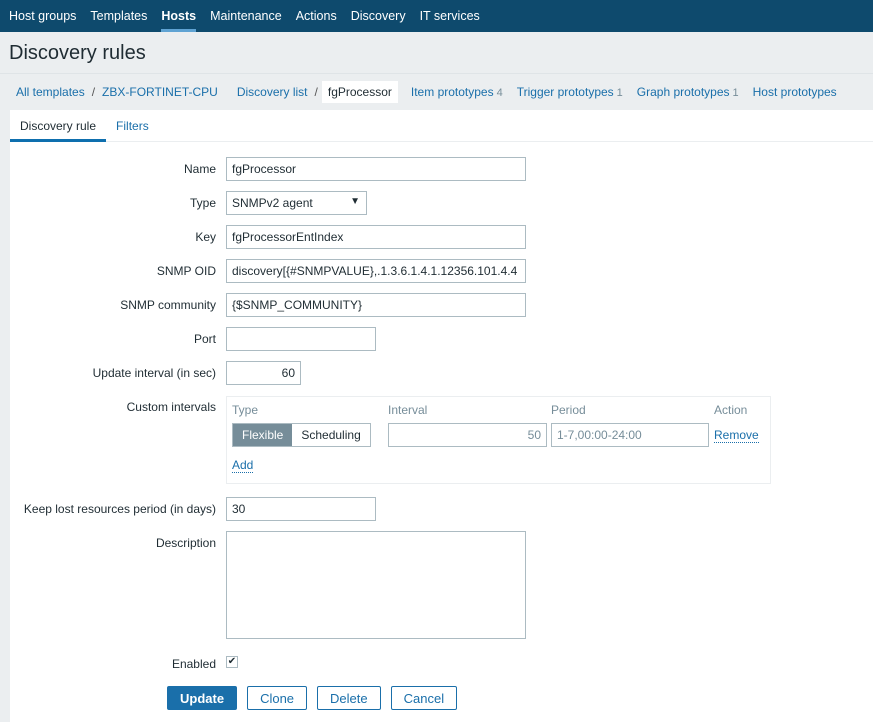 Image resolution: width=873 pixels, height=722 pixels. What do you see at coordinates (42, 16) in the screenshot?
I see `nav-host-groups: Host groups` at bounding box center [42, 16].